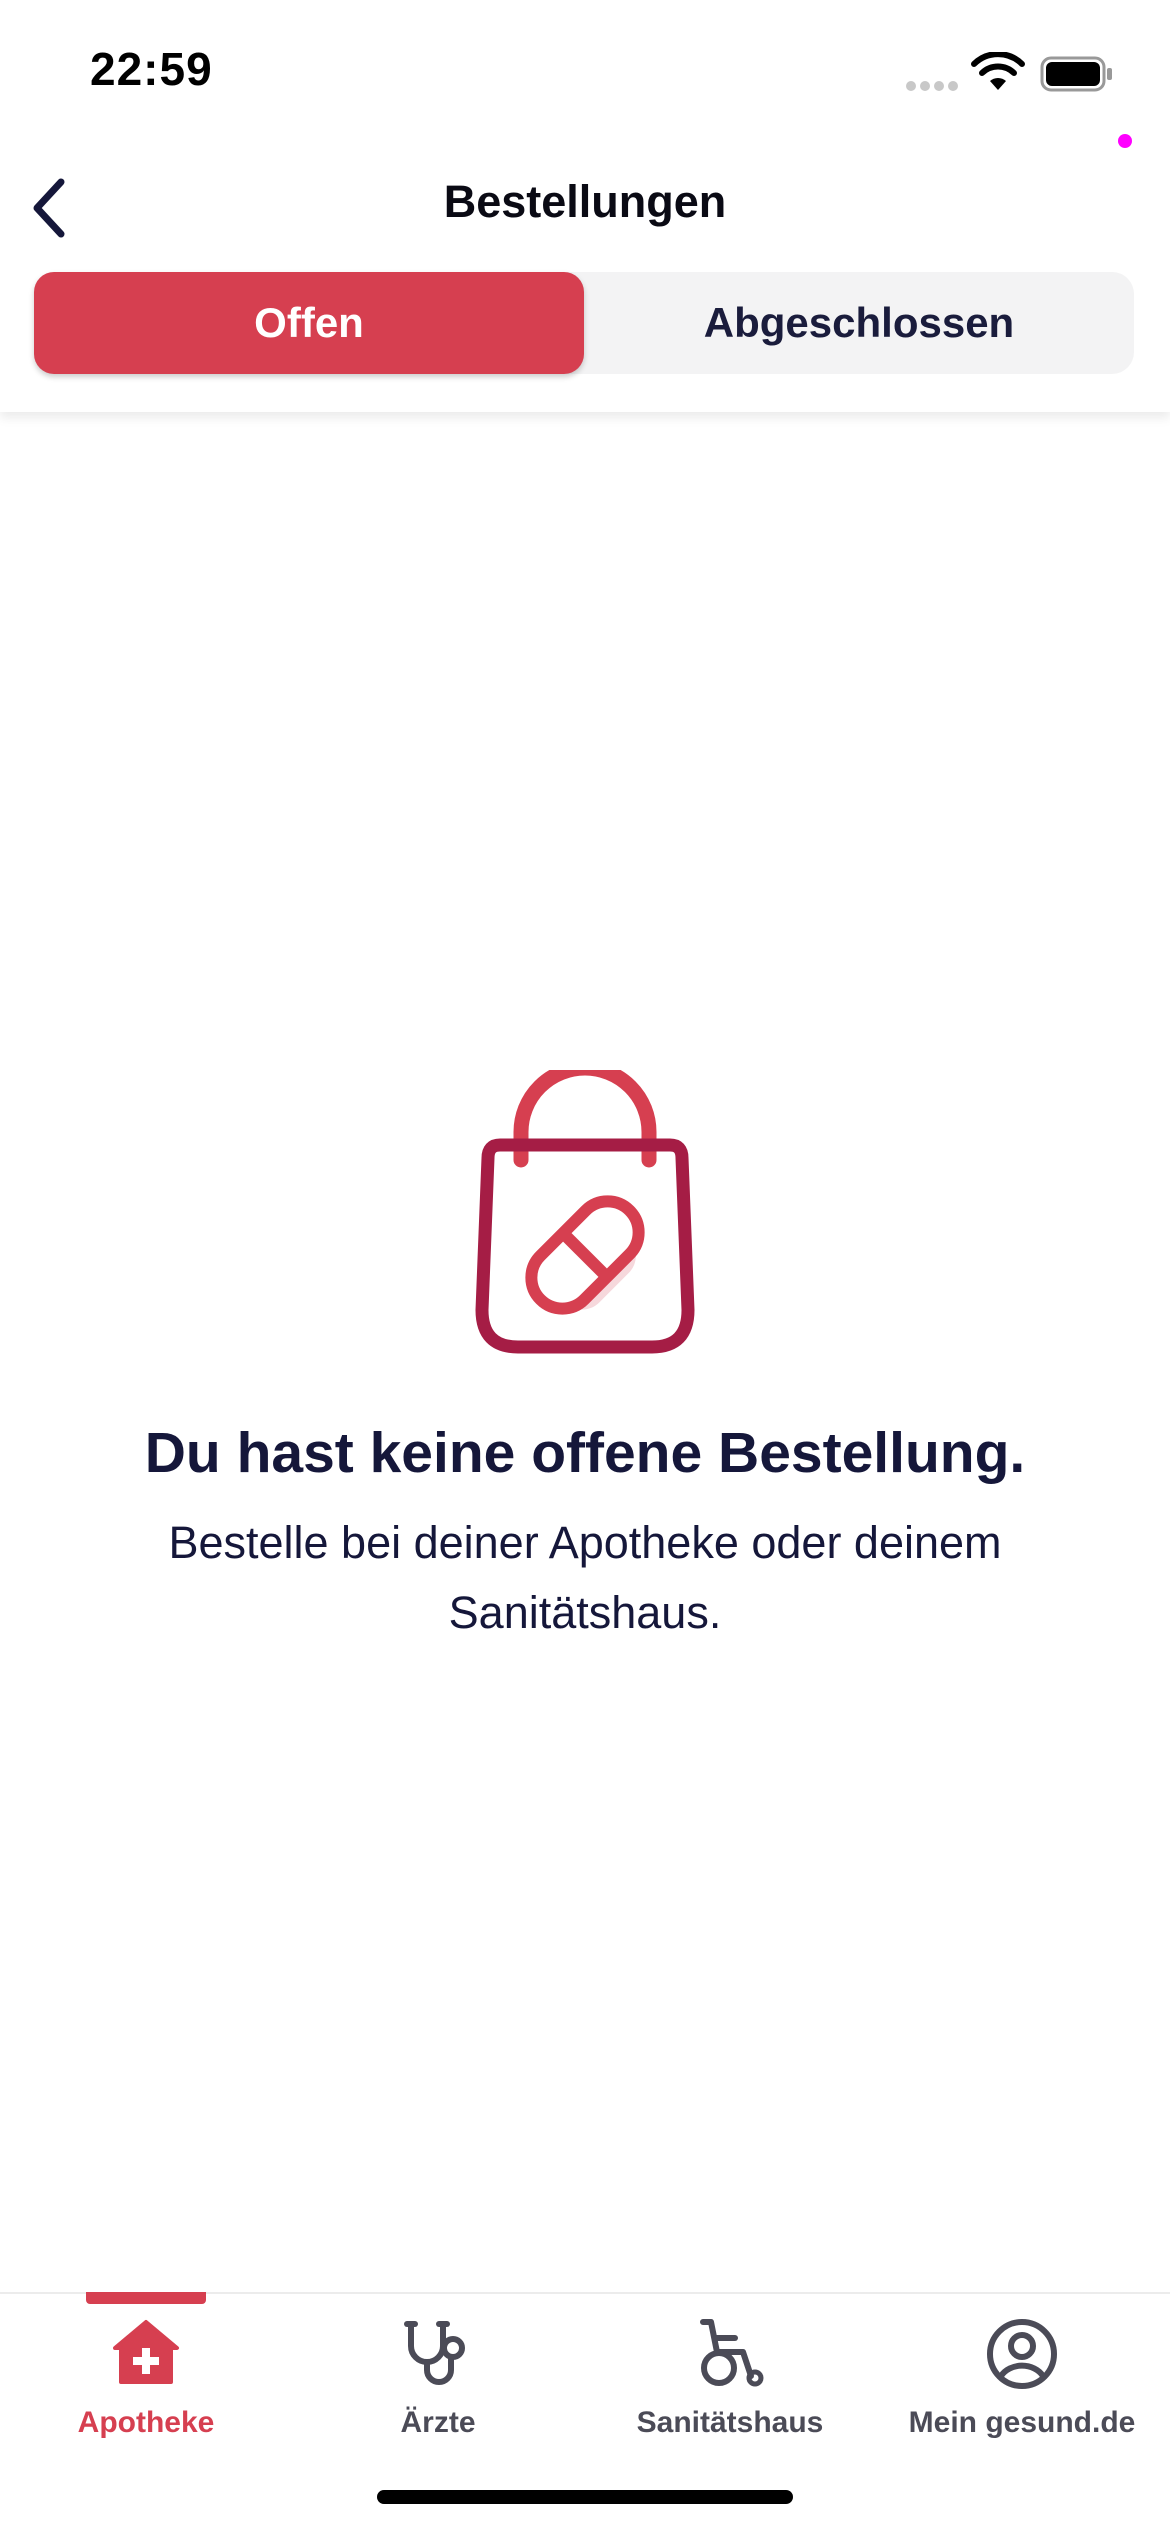 The width and height of the screenshot is (1170, 2532). What do you see at coordinates (998, 71) in the screenshot?
I see `wifi-icon` at bounding box center [998, 71].